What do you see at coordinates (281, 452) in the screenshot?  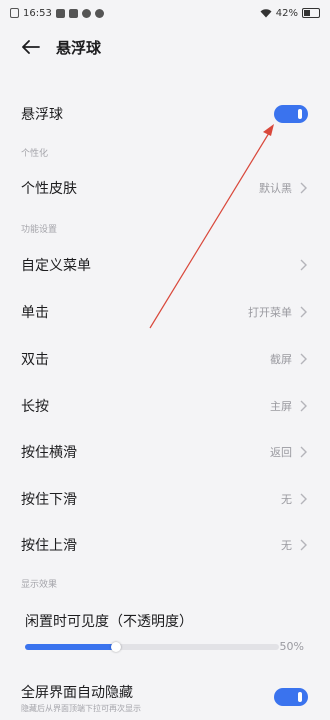 I see `hold-horizontal-value: 返回` at bounding box center [281, 452].